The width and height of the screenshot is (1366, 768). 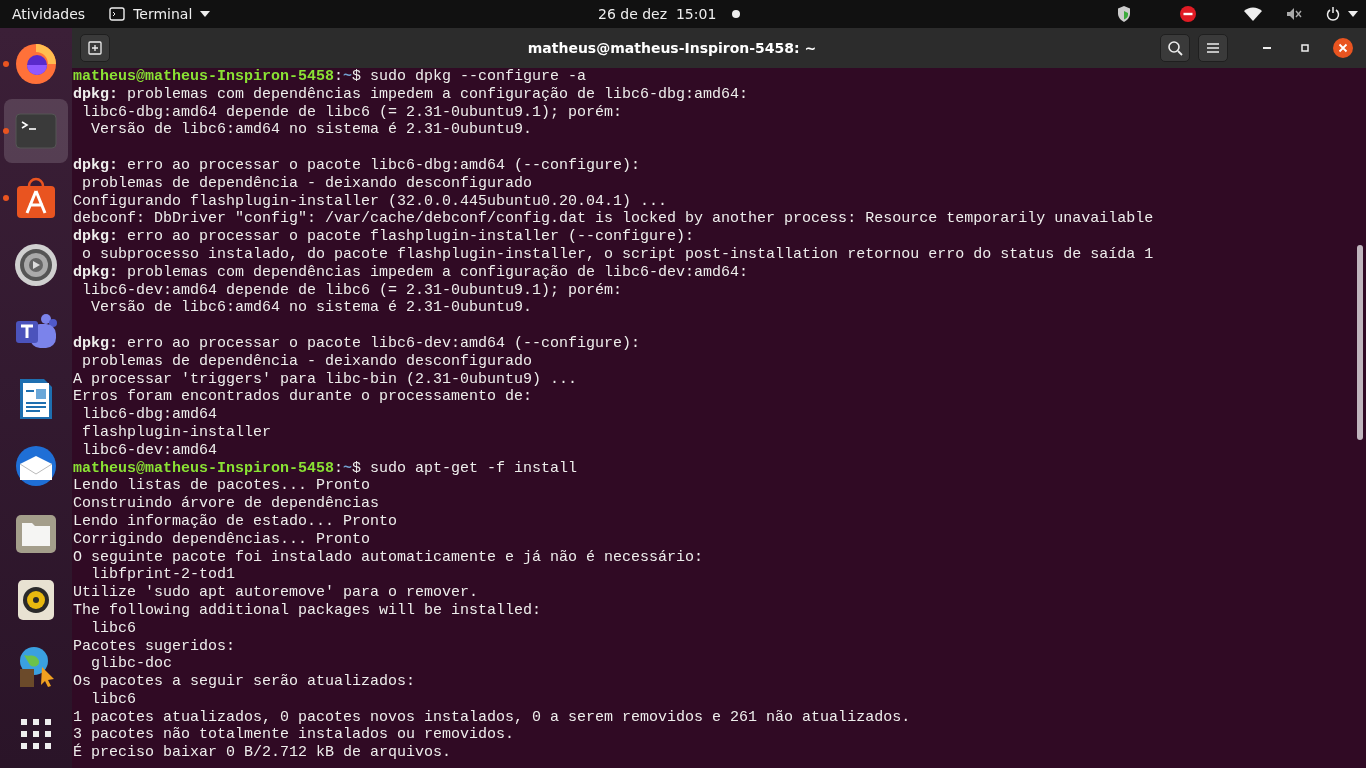 What do you see at coordinates (672, 48) in the screenshot?
I see `window-title: matheus@matheus-Inspiron-5458: ~` at bounding box center [672, 48].